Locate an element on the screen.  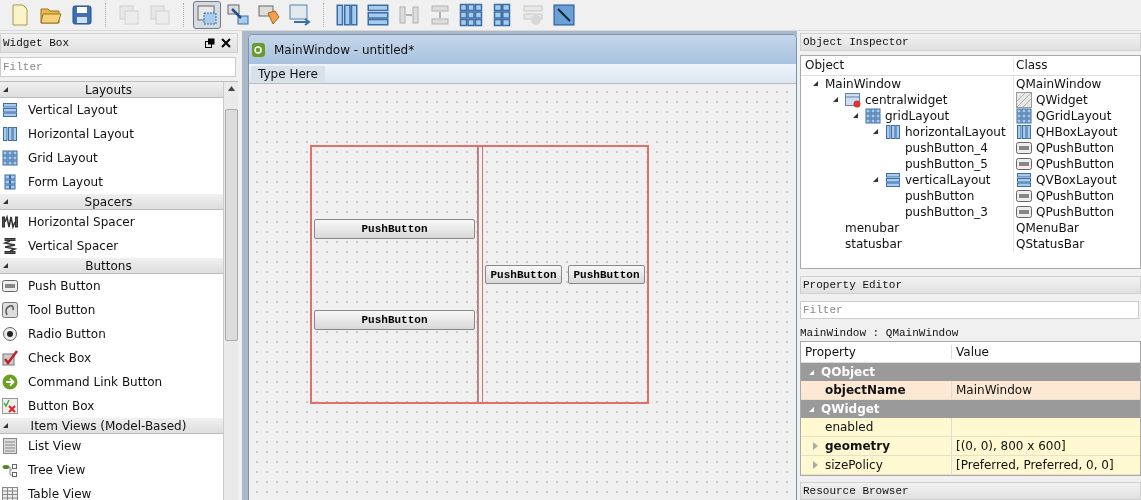
widget-item: Form Layout is located at coordinates (111, 182).